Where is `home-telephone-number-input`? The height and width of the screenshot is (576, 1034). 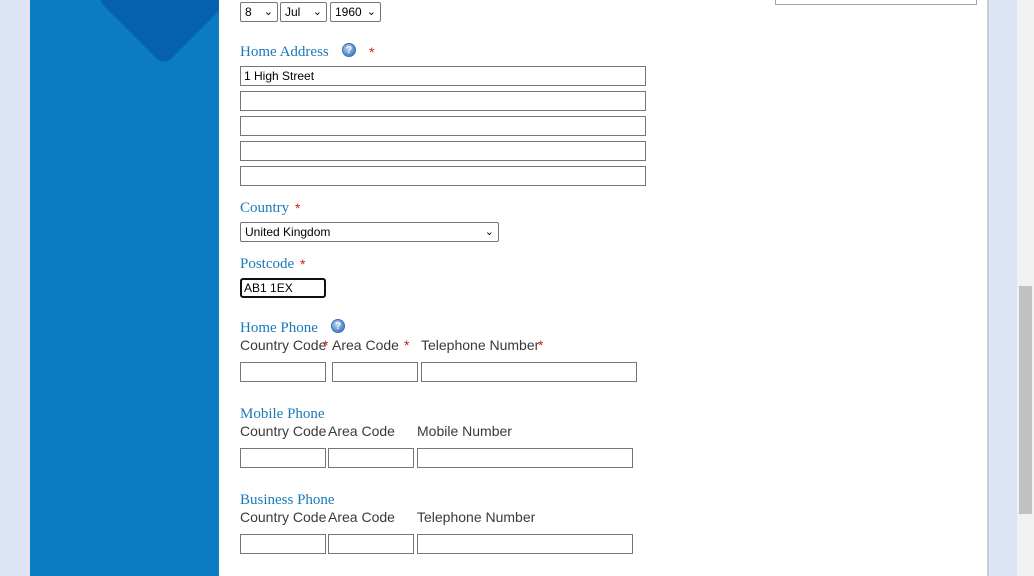 home-telephone-number-input is located at coordinates (529, 372).